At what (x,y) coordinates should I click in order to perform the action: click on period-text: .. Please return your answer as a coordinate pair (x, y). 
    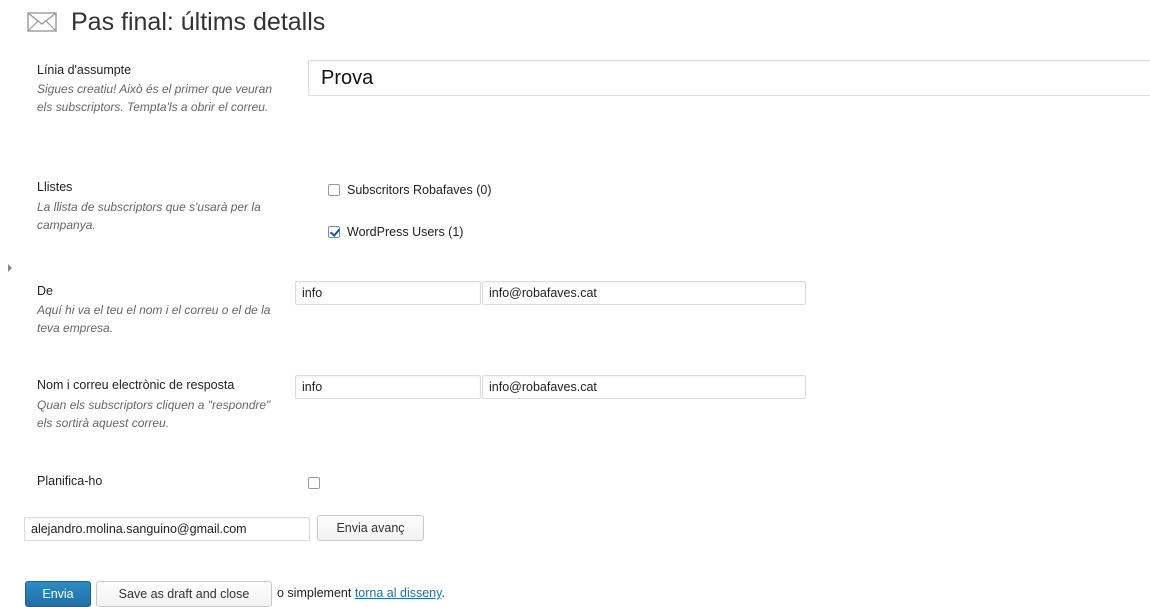
    Looking at the image, I should click on (443, 593).